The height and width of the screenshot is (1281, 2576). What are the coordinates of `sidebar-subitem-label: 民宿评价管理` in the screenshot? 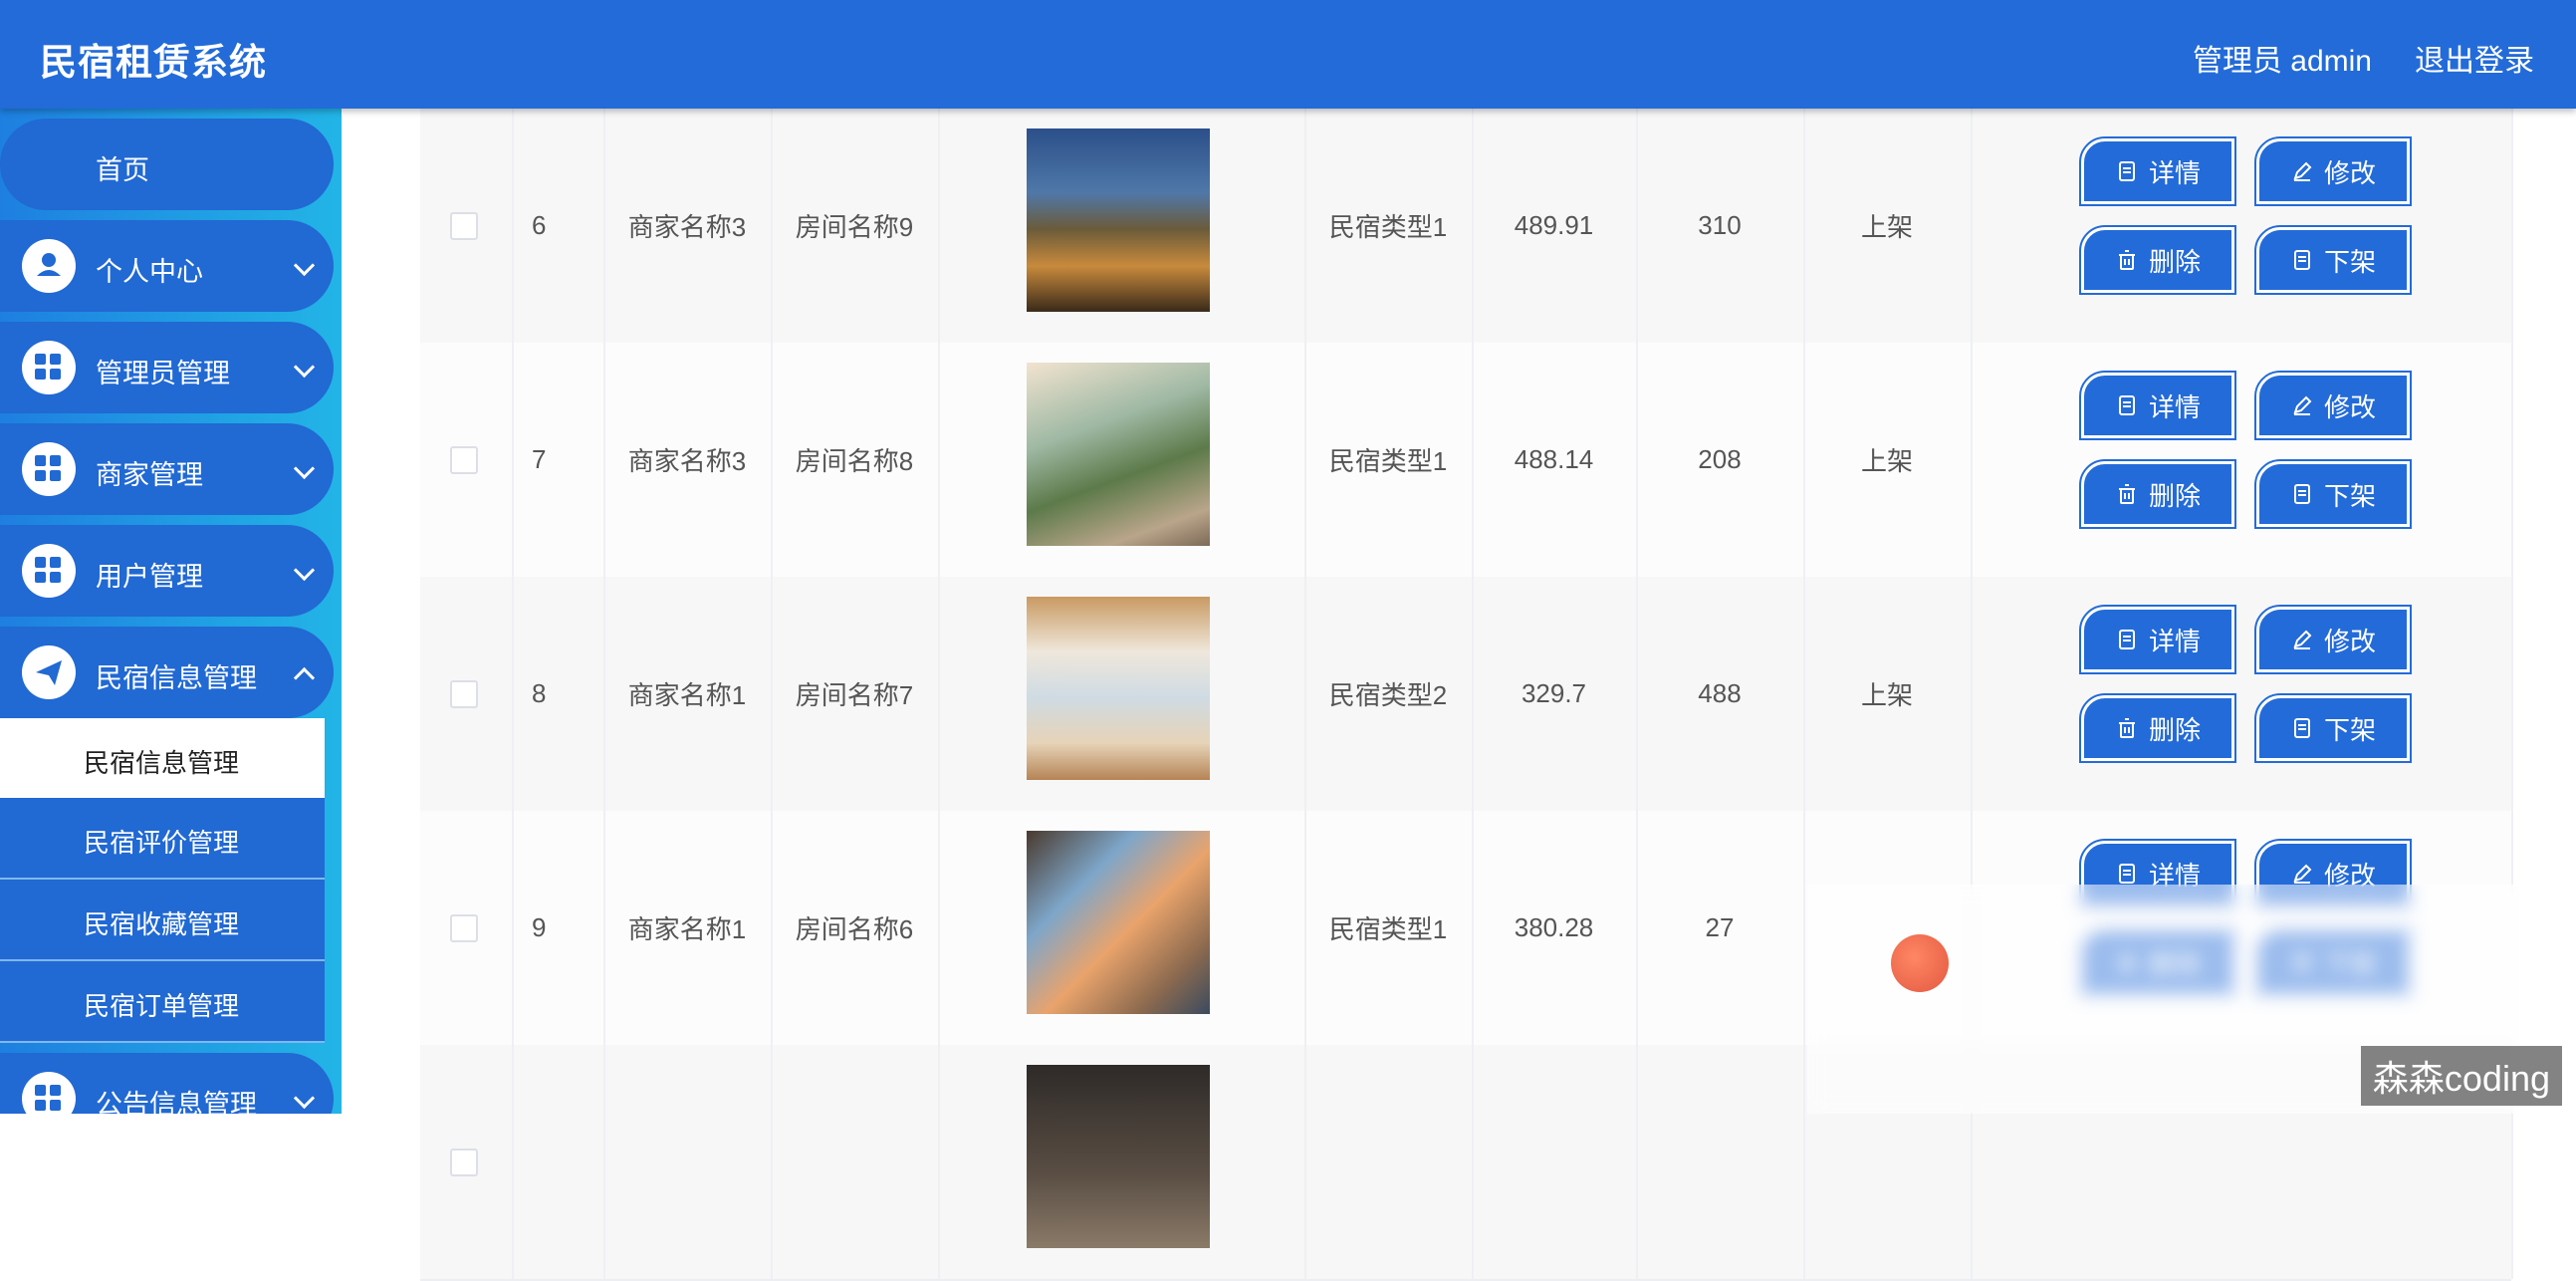 It's located at (162, 843).